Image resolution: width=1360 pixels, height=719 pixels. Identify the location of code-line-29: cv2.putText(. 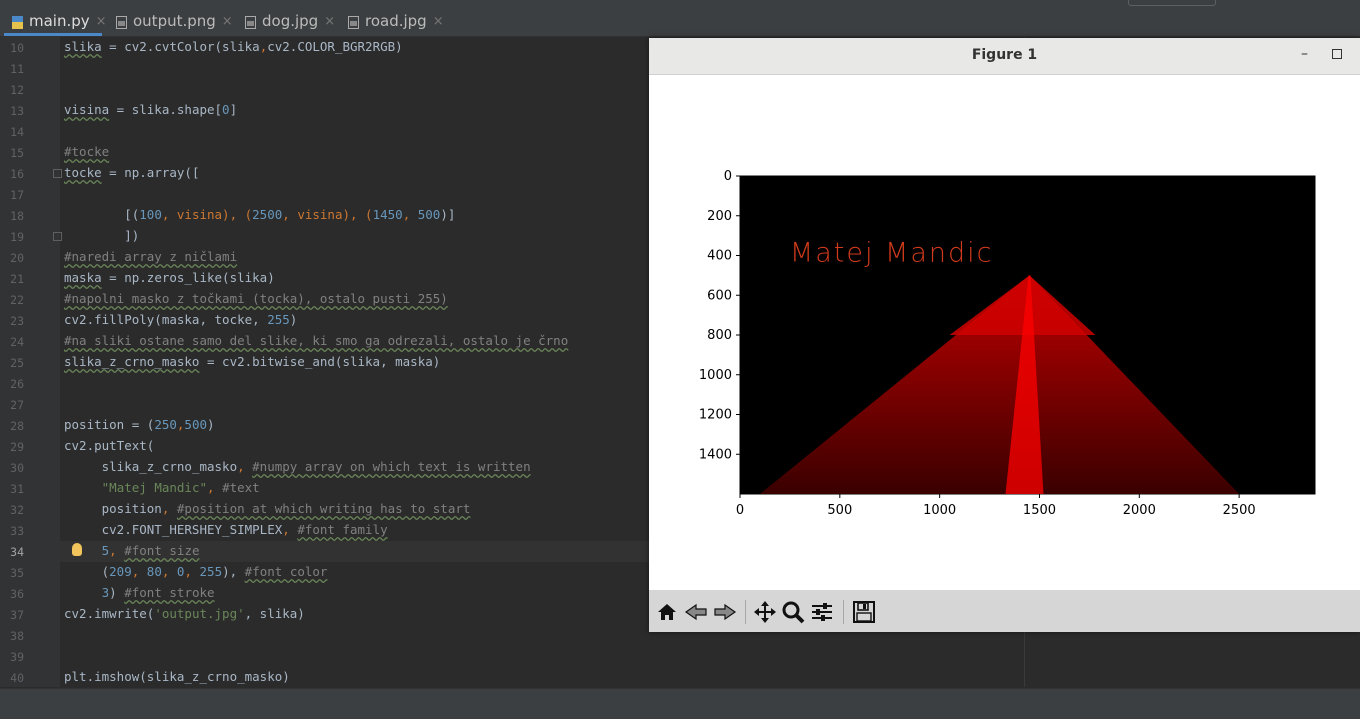
(109, 445).